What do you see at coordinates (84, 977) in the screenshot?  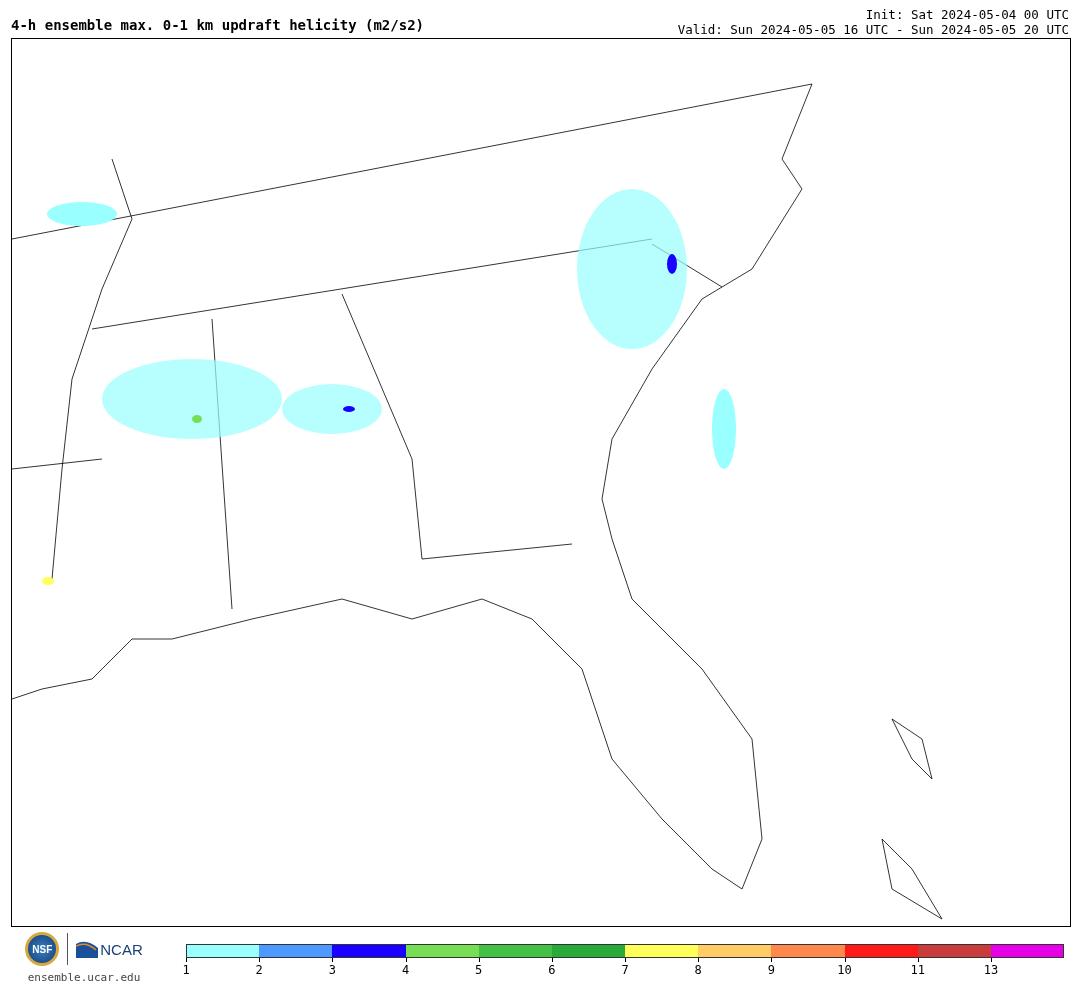 I see `website-link: ensemble.ucar.edu` at bounding box center [84, 977].